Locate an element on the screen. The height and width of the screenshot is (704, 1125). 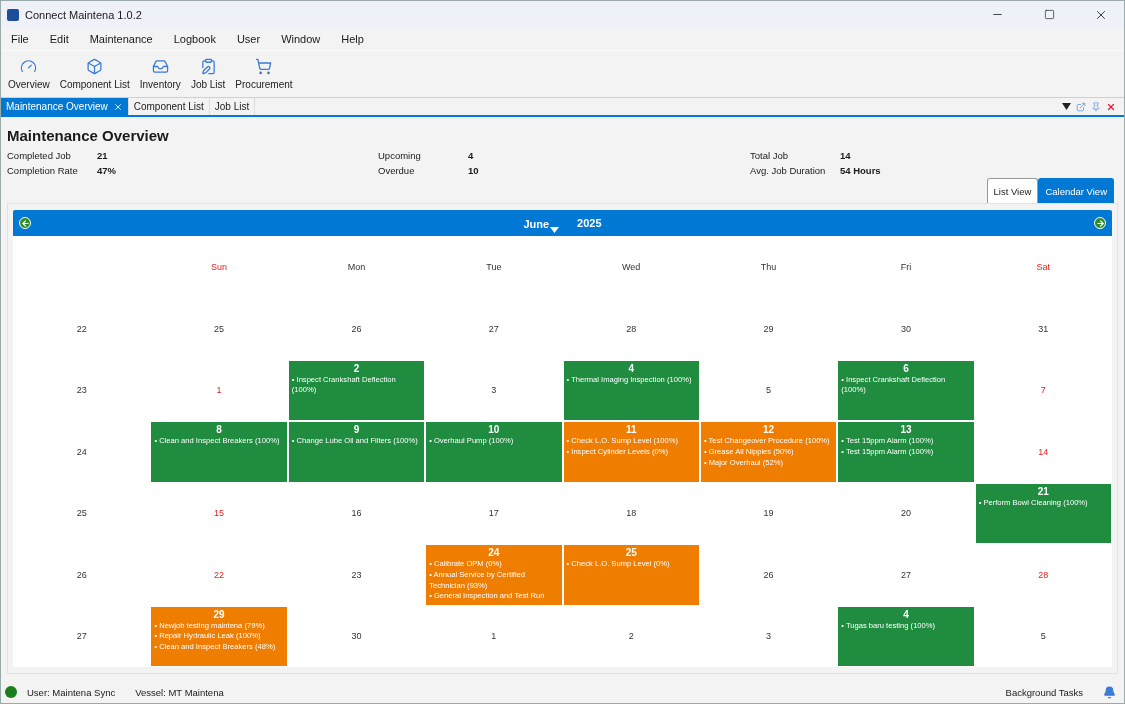
cube-icon is located at coordinates (95, 66).